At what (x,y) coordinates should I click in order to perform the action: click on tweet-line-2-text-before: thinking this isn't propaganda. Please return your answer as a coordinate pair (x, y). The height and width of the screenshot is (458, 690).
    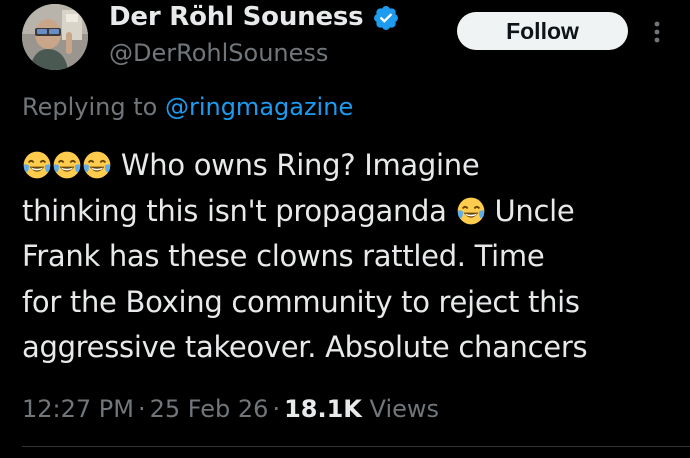
    Looking at the image, I should click on (234, 210).